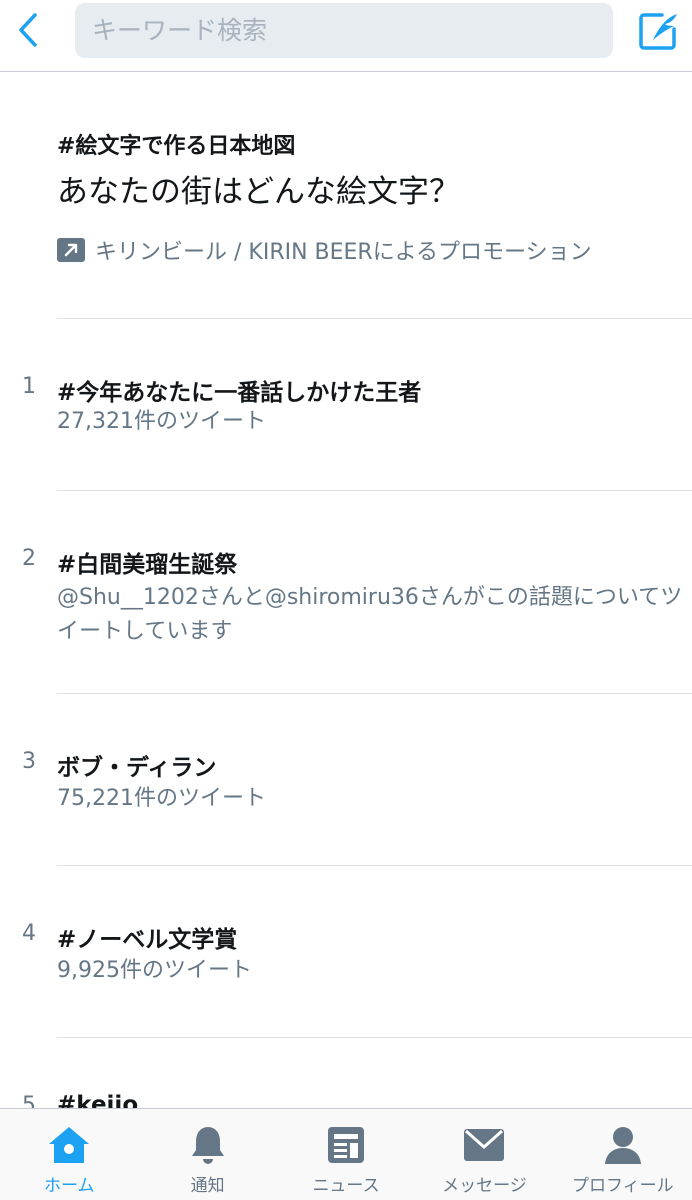  Describe the element at coordinates (176, 146) in the screenshot. I see `promoted-trend-hashtag: #絵文字で作る日本地図` at that location.